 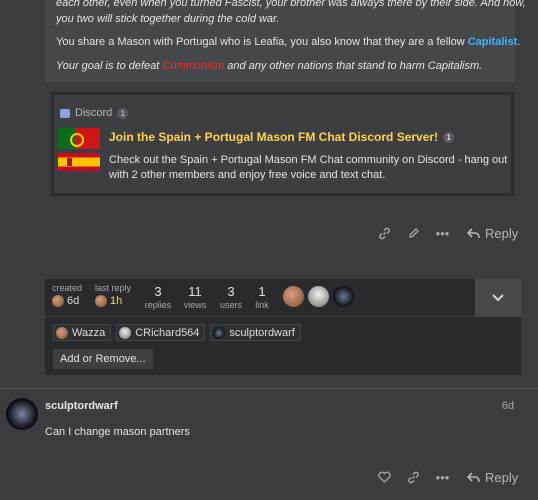 What do you see at coordinates (117, 432) in the screenshot?
I see `post-text: Can I change mason partners` at bounding box center [117, 432].